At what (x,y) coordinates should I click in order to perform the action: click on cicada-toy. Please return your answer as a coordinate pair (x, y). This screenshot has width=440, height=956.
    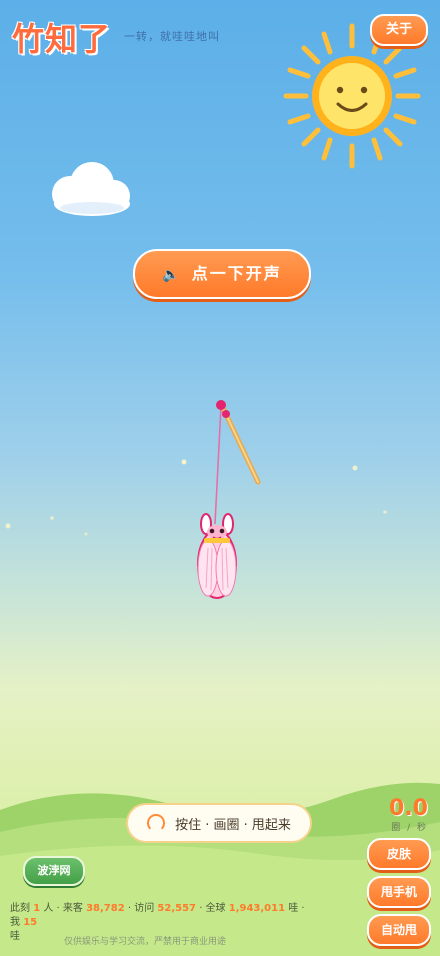
    Looking at the image, I should click on (231, 498).